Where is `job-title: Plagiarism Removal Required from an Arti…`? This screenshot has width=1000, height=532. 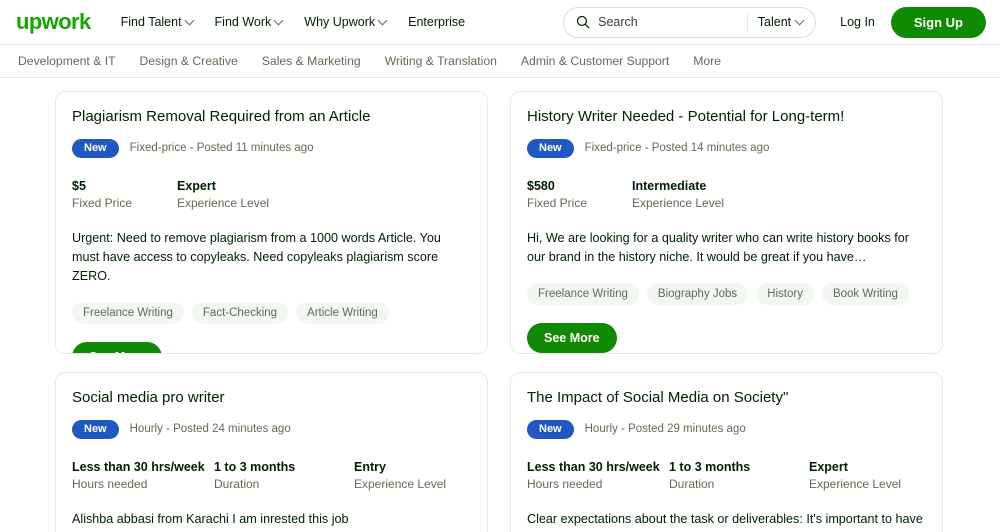
job-title: Plagiarism Removal Required from an Arti… is located at coordinates (271, 117).